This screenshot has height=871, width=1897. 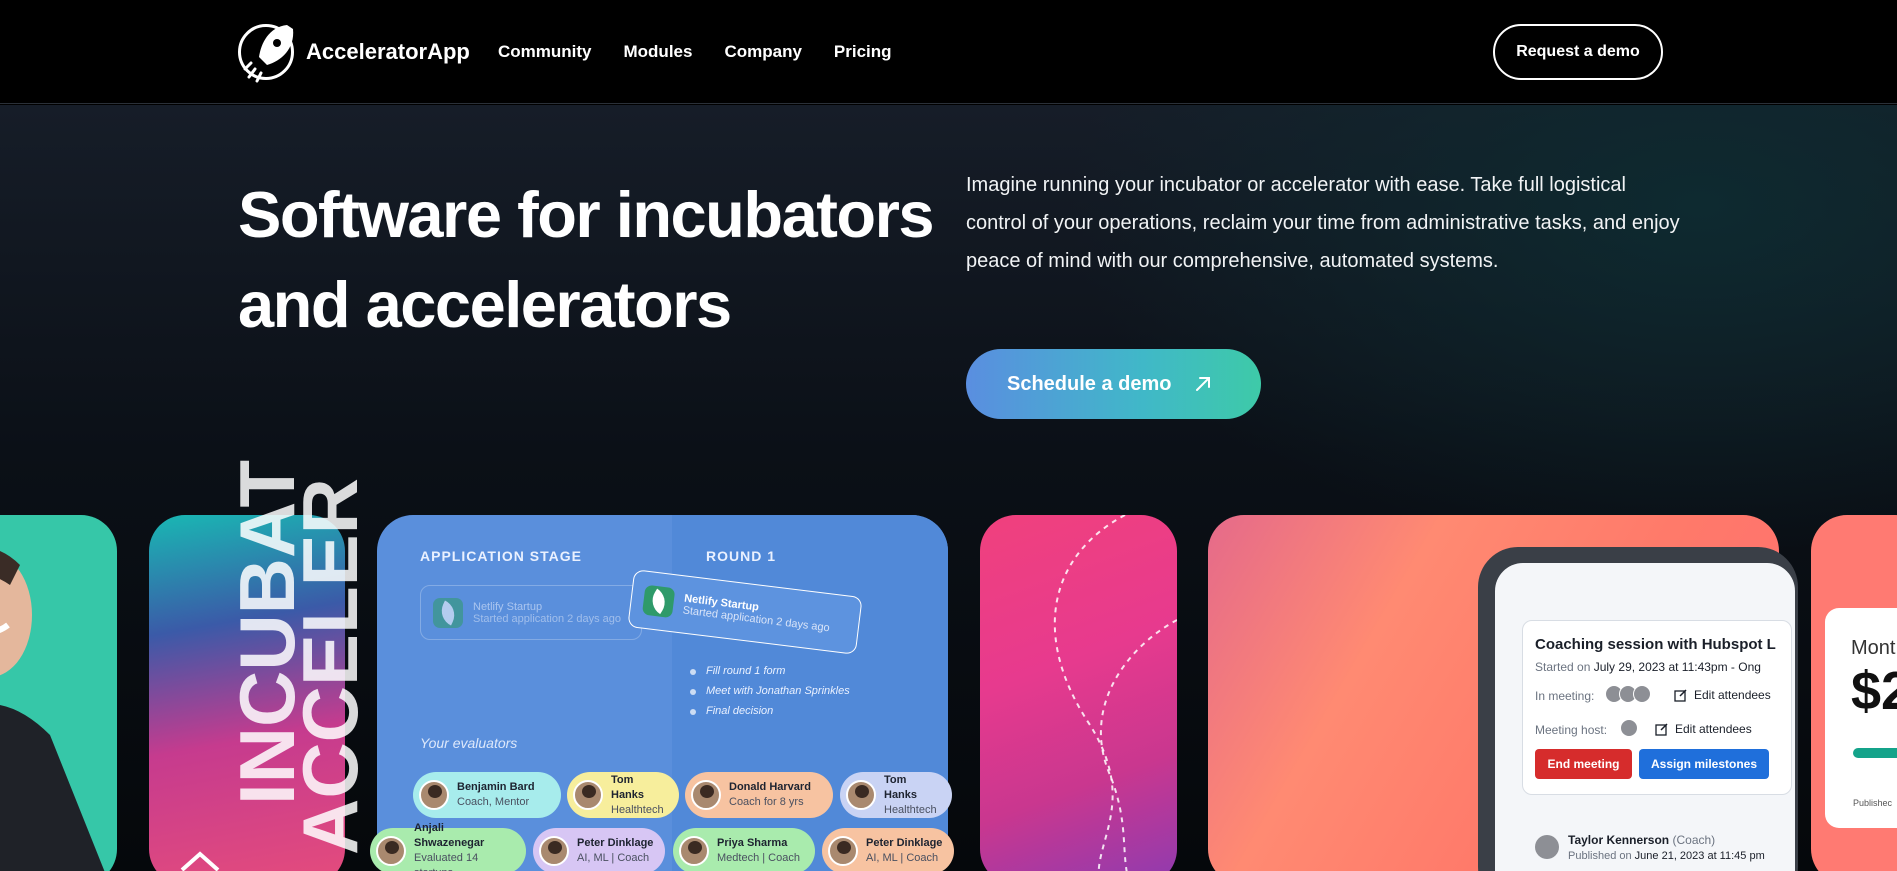 What do you see at coordinates (731, 711) in the screenshot?
I see `todo-item: Final decision` at bounding box center [731, 711].